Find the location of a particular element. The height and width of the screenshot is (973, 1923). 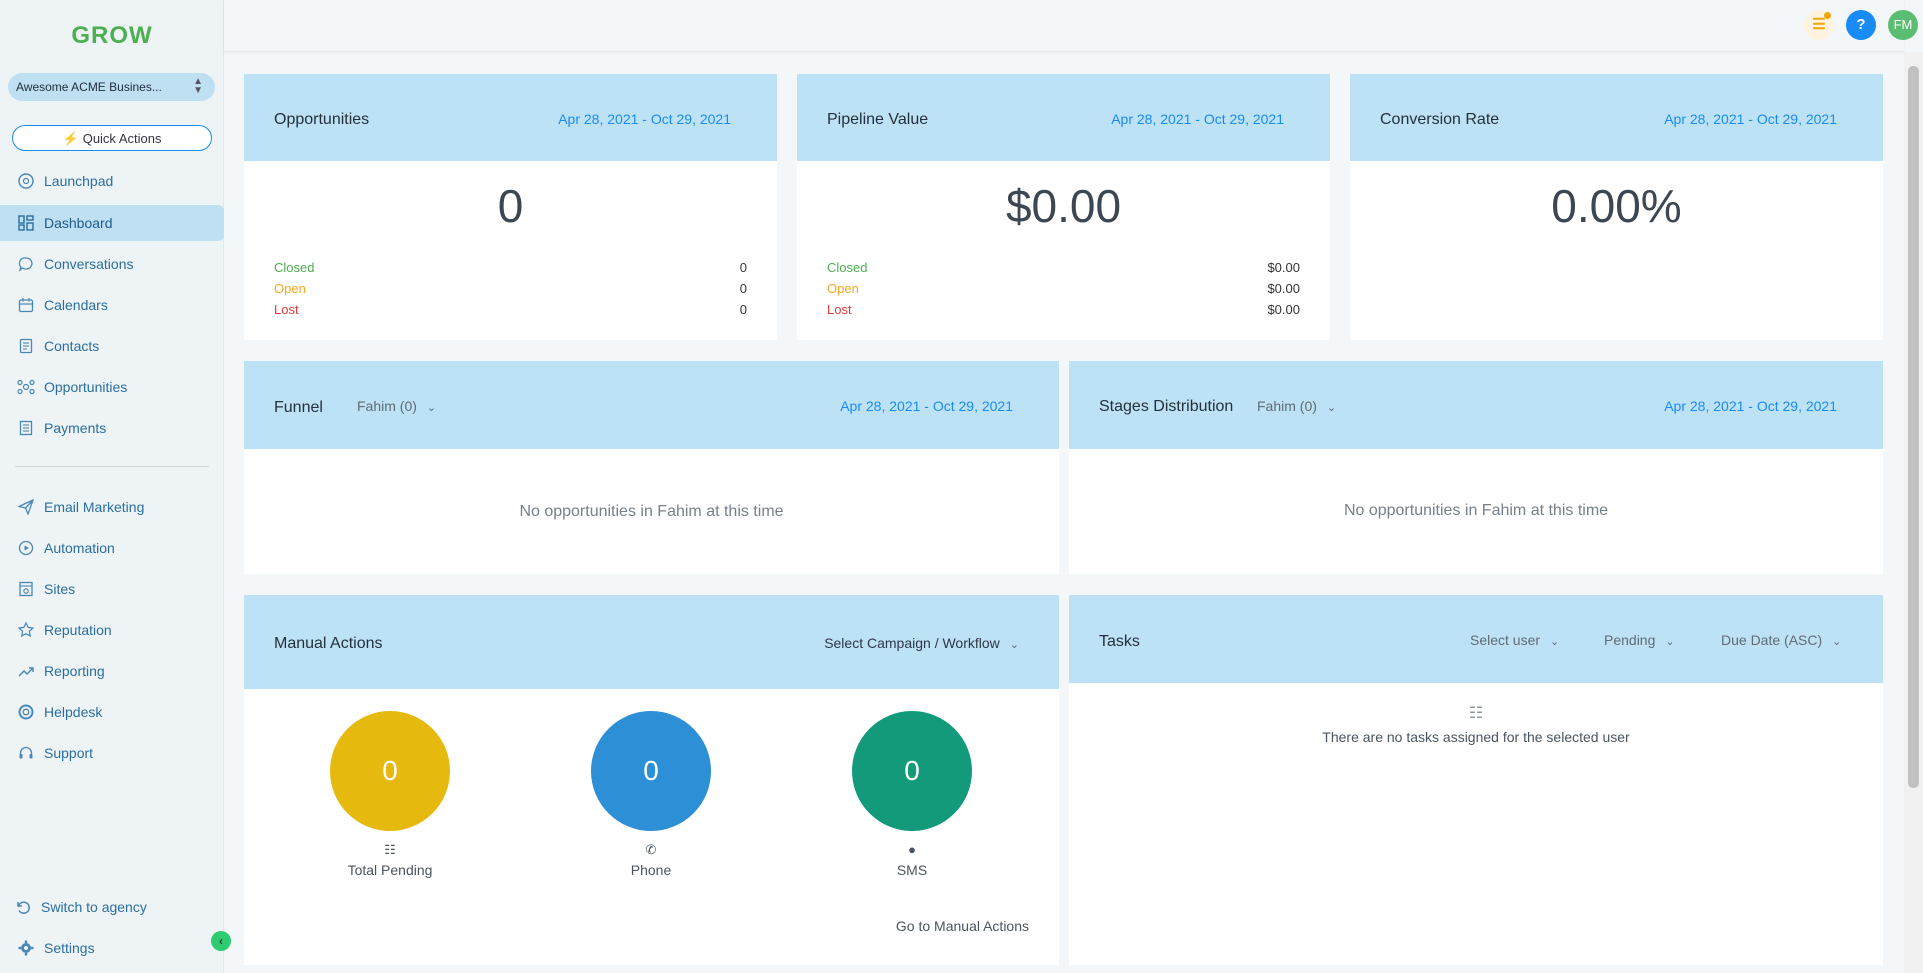

sidebar-item-calendars: Calendars is located at coordinates (112, 305).